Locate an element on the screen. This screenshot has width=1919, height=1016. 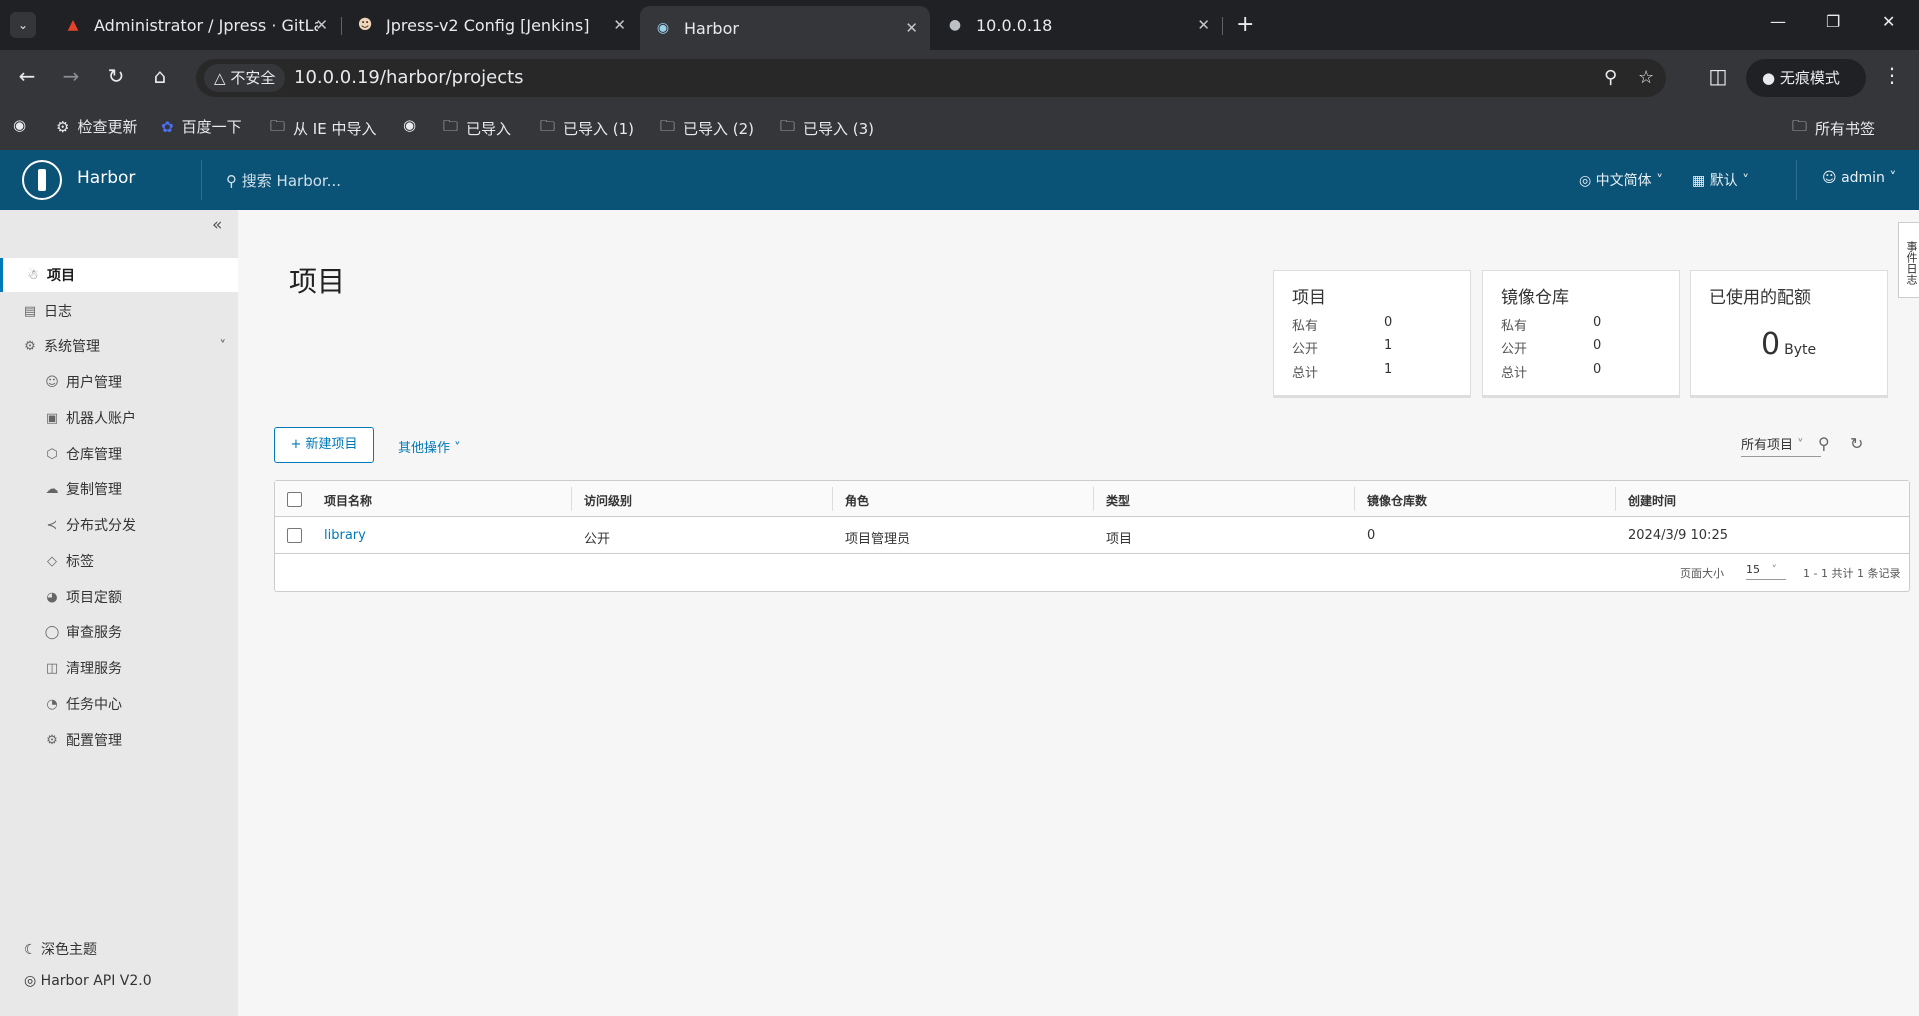
quota-value: 0 is located at coordinates (1771, 344).